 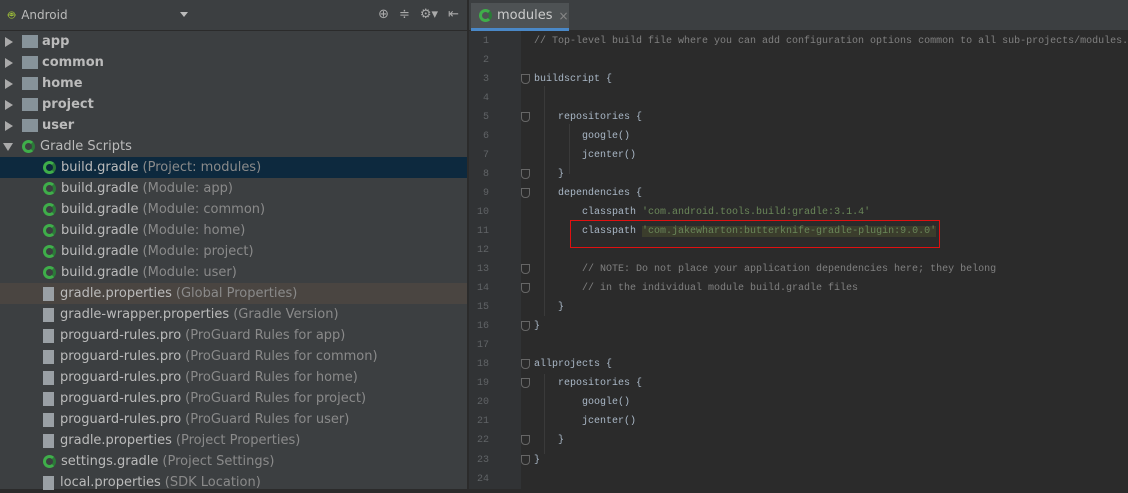 I want to click on tree-item: Gradle Scripts, so click(x=233, y=146).